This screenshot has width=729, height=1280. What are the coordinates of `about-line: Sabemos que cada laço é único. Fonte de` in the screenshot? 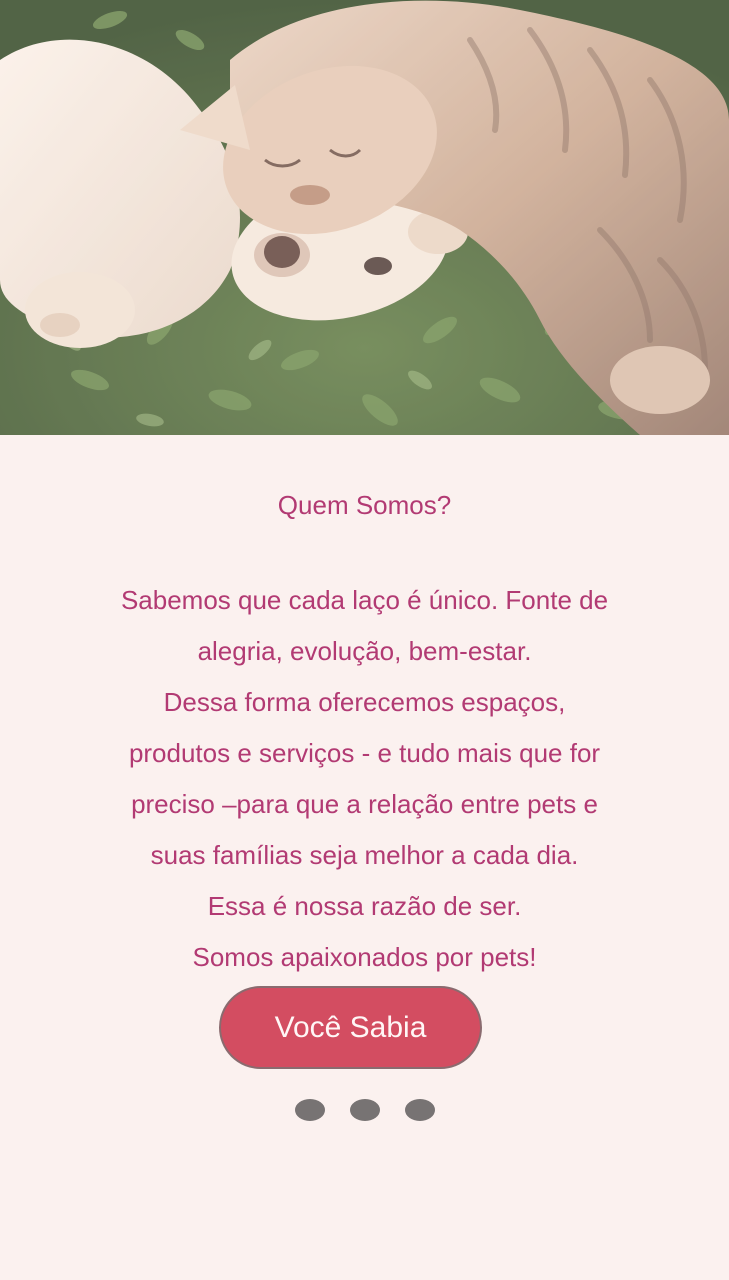 It's located at (364, 600).